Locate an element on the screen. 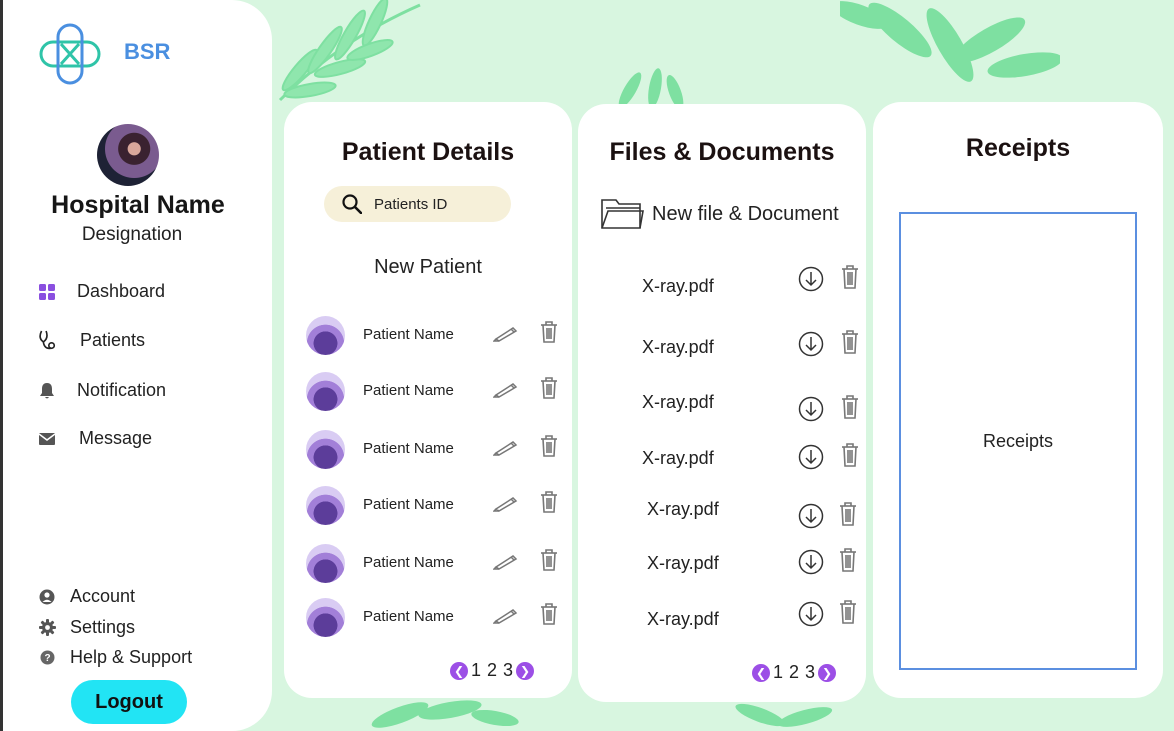  gear-icon is located at coordinates (47, 628).